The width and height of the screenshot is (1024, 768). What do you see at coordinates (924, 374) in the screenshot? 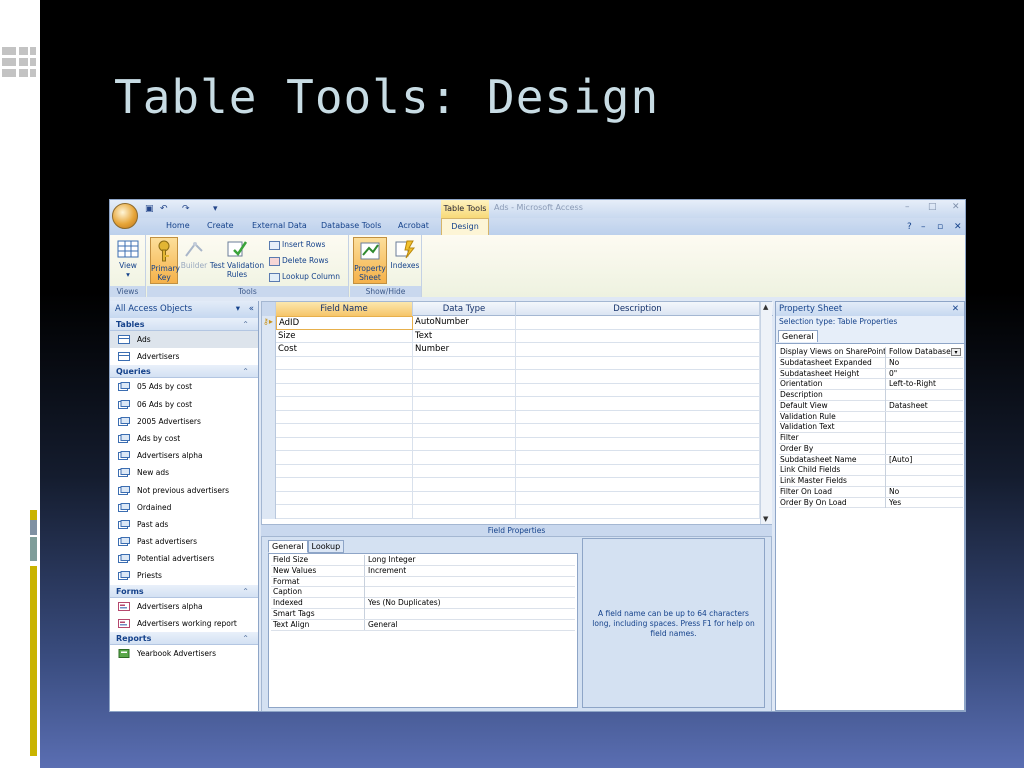
I see `property-value: 0"` at bounding box center [924, 374].